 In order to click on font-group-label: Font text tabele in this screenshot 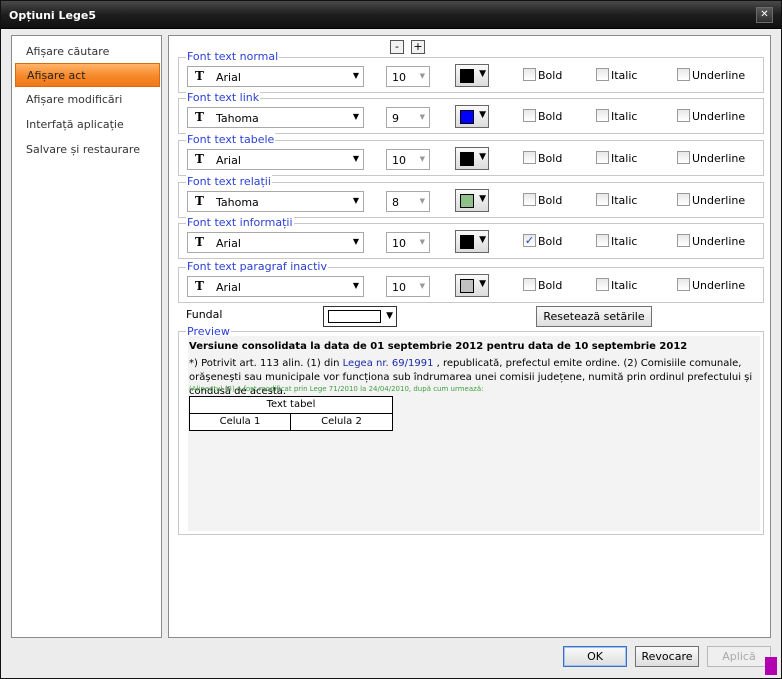, I will do `click(231, 139)`.